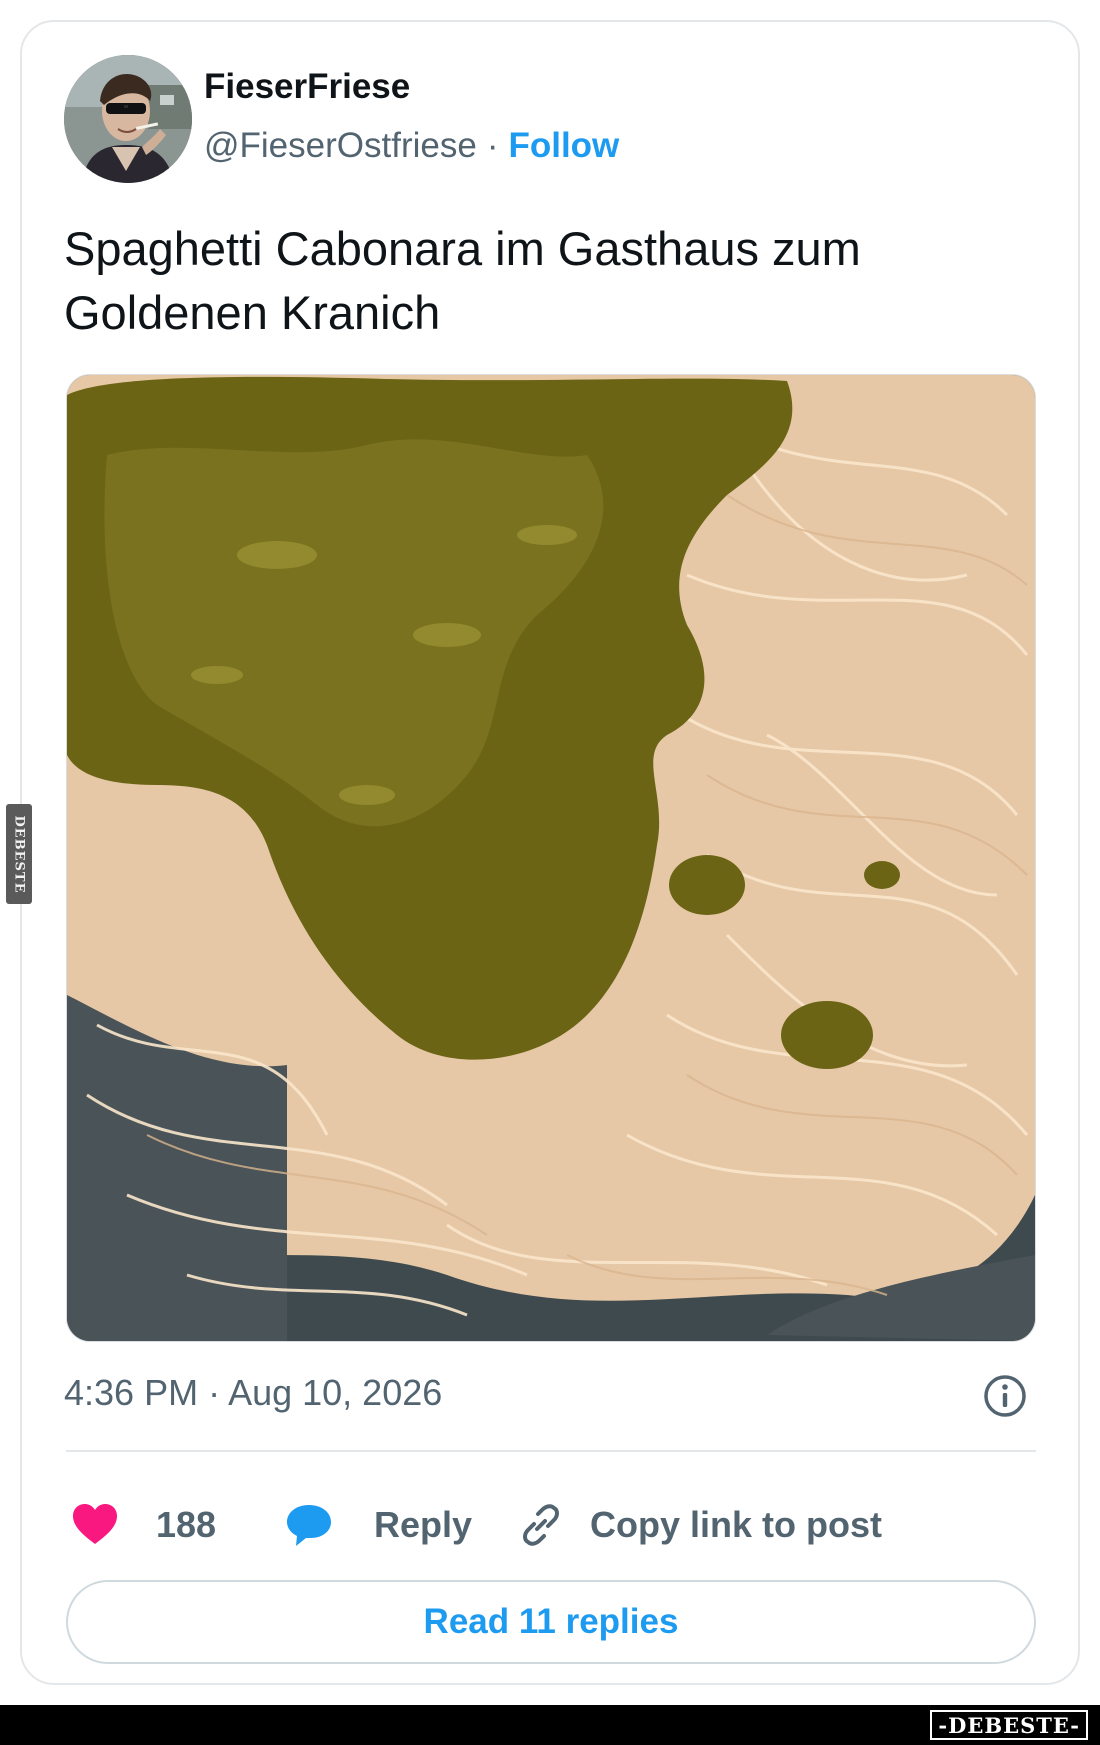  I want to click on side-watermark: DEBESTE, so click(19, 854).